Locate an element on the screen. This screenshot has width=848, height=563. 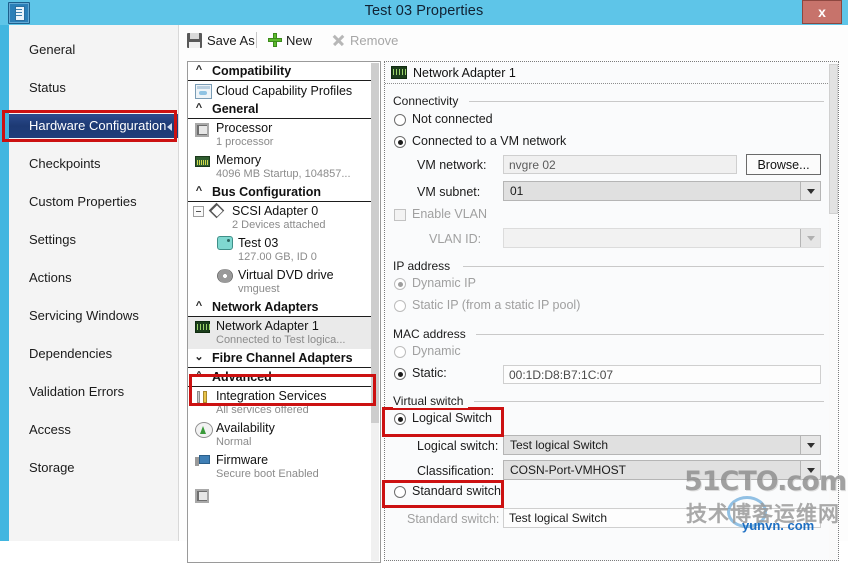
static-mac-field: 00:1D:D8:B7:1C:07 is located at coordinates (662, 374).